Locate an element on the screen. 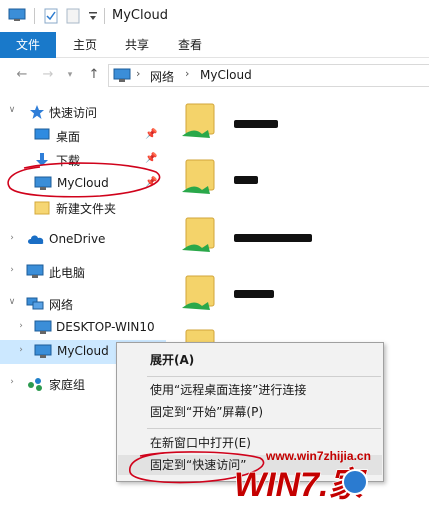 The height and width of the screenshot is (524, 429). watermark-logo: WIN7.家 is located at coordinates (300, 484).